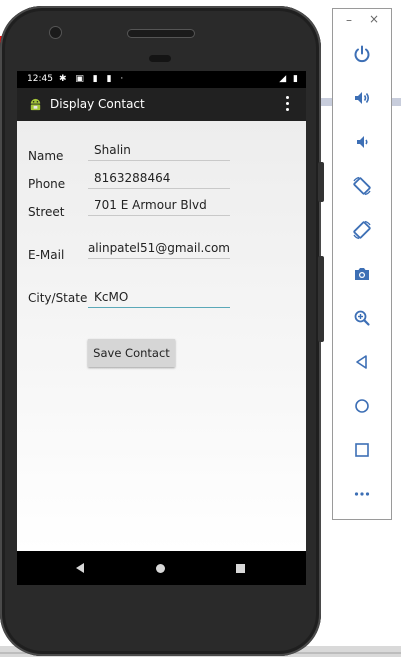  Describe the element at coordinates (161, 104) in the screenshot. I see `app-bar: Display Contact` at that location.